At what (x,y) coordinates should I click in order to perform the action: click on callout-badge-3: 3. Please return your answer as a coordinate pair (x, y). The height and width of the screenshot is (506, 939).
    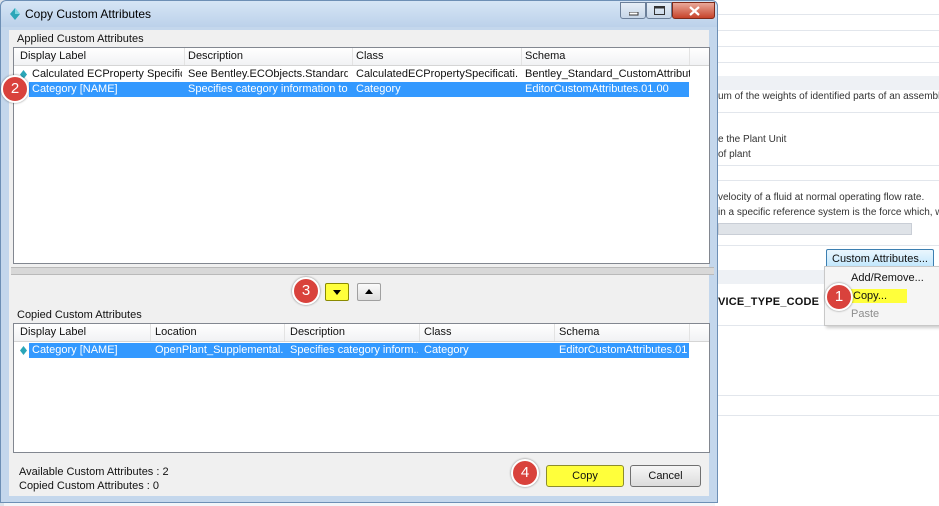
    Looking at the image, I should click on (306, 291).